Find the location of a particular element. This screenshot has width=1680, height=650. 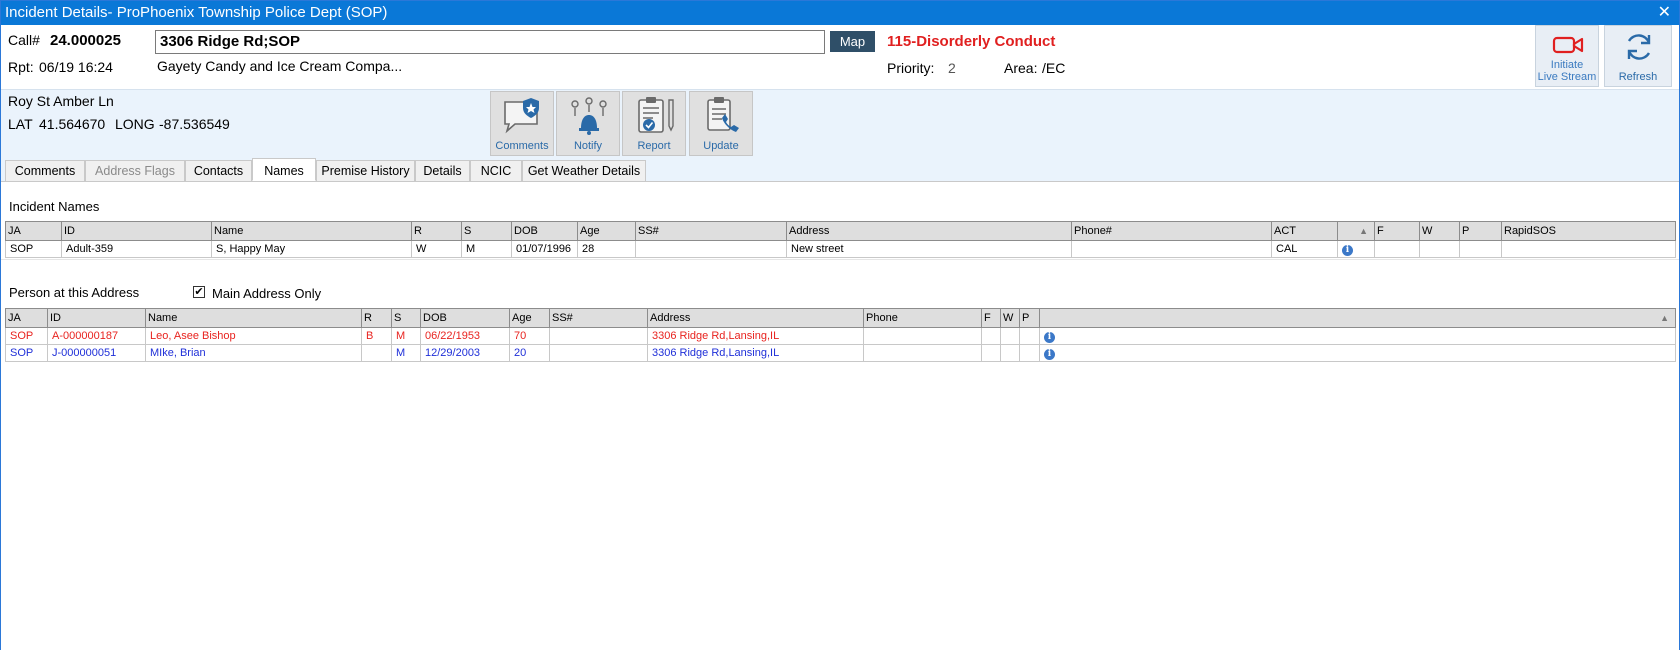

tab-names: Names is located at coordinates (284, 169).